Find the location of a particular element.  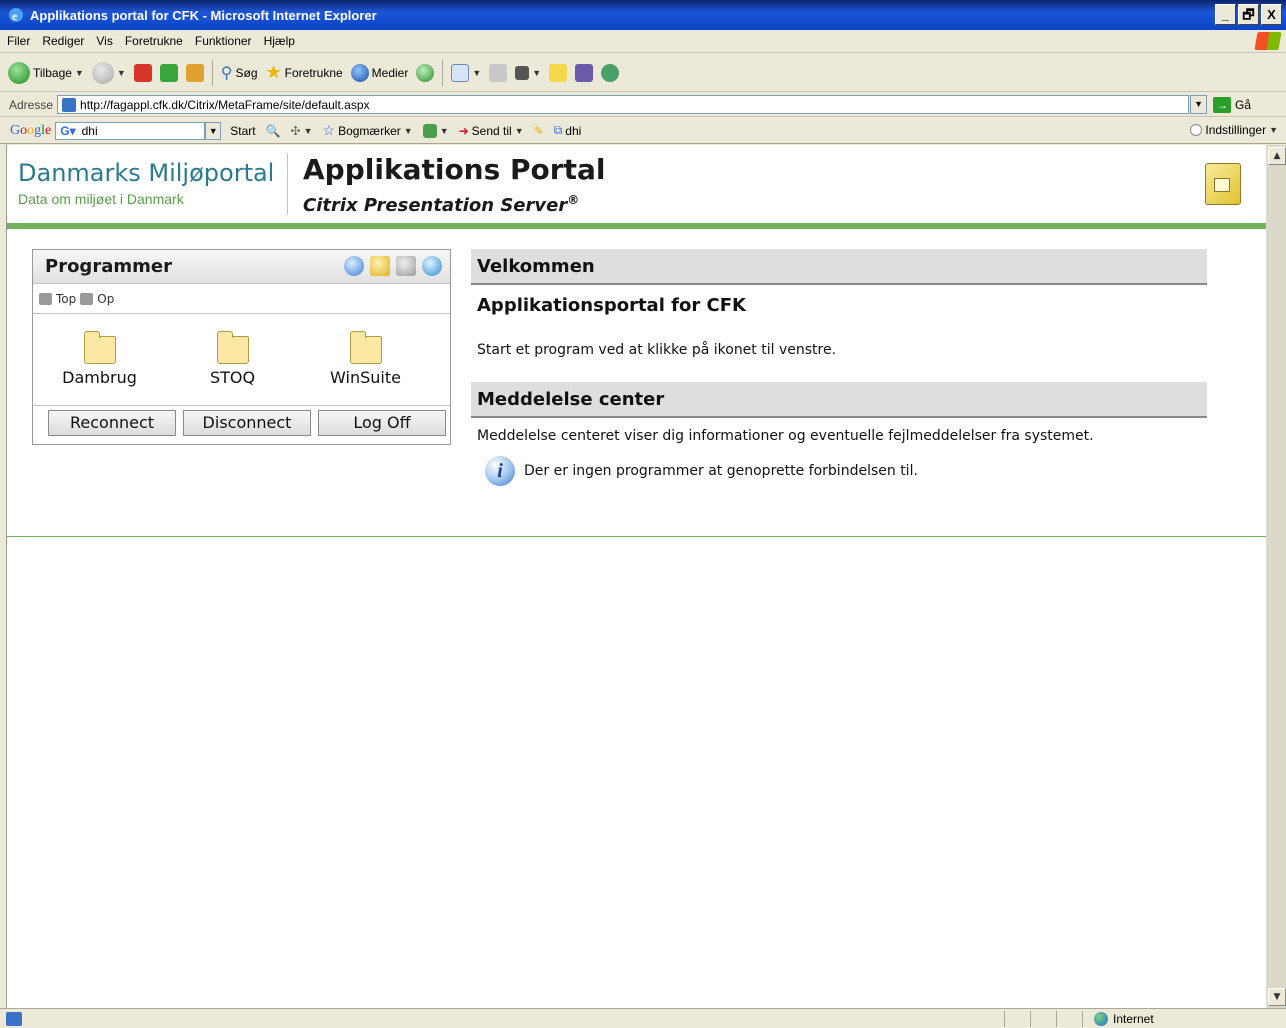

welcome-heading: Velkommen is located at coordinates (839, 267).